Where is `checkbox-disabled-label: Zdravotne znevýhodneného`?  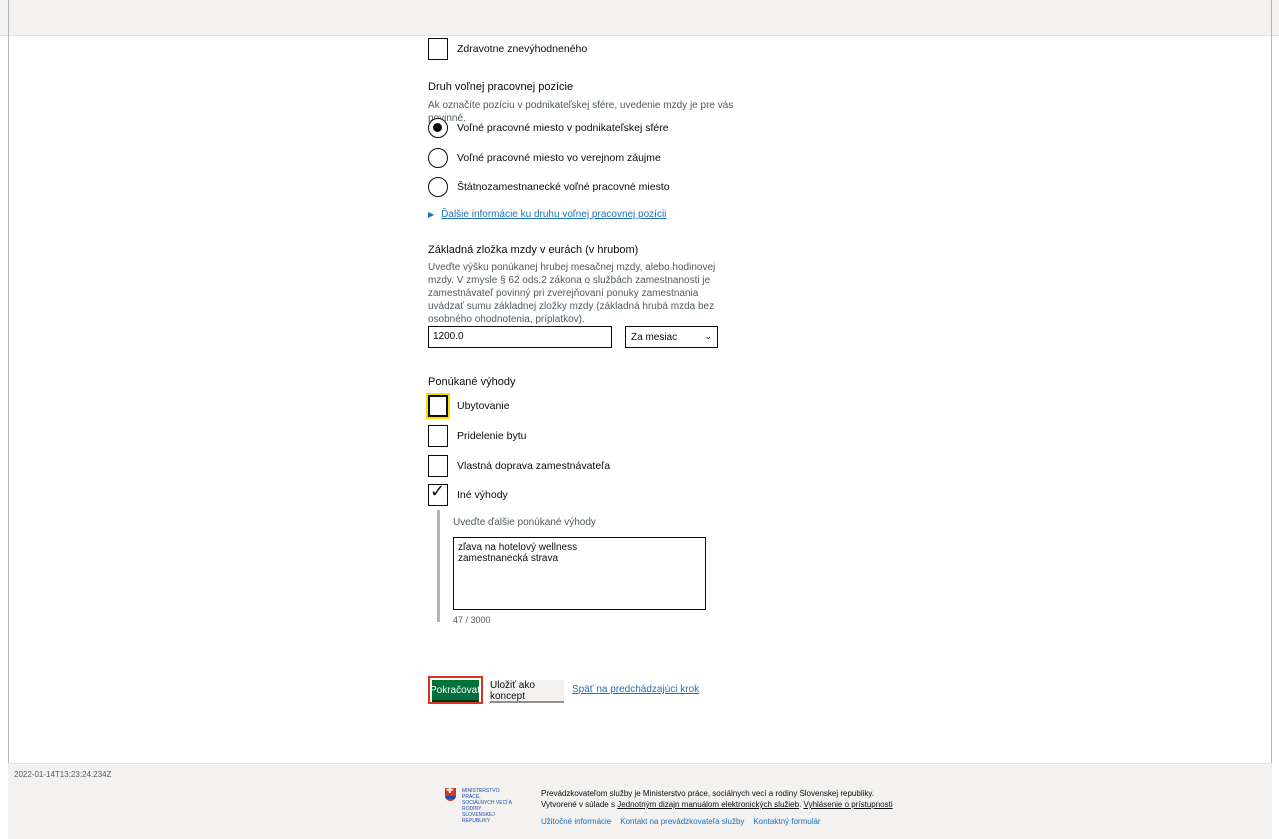
checkbox-disabled-label: Zdravotne znevýhodneného is located at coordinates (522, 49).